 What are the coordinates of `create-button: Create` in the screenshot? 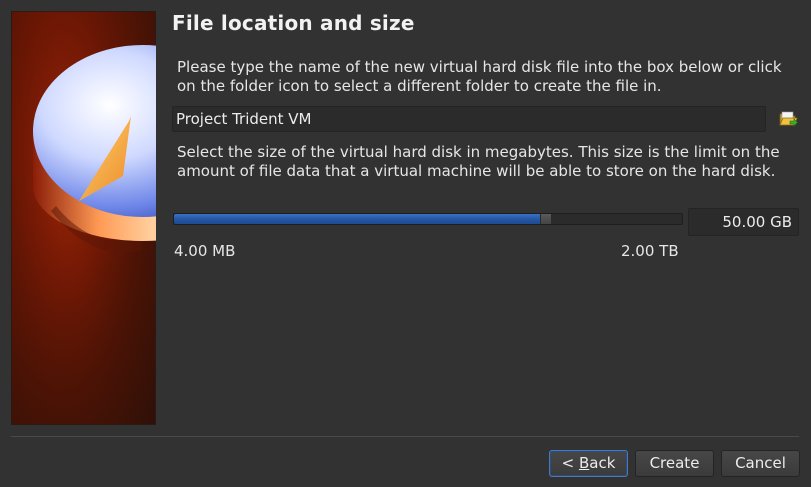 It's located at (674, 463).